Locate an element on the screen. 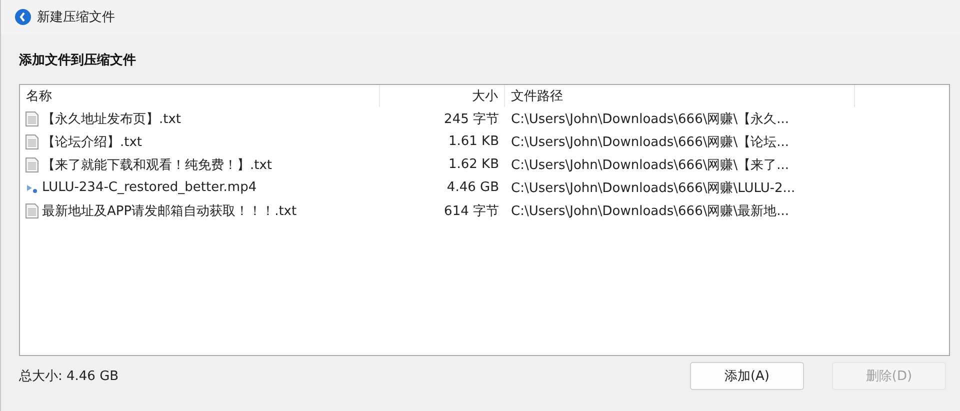 The height and width of the screenshot is (411, 960). column-header: 名称 is located at coordinates (200, 96).